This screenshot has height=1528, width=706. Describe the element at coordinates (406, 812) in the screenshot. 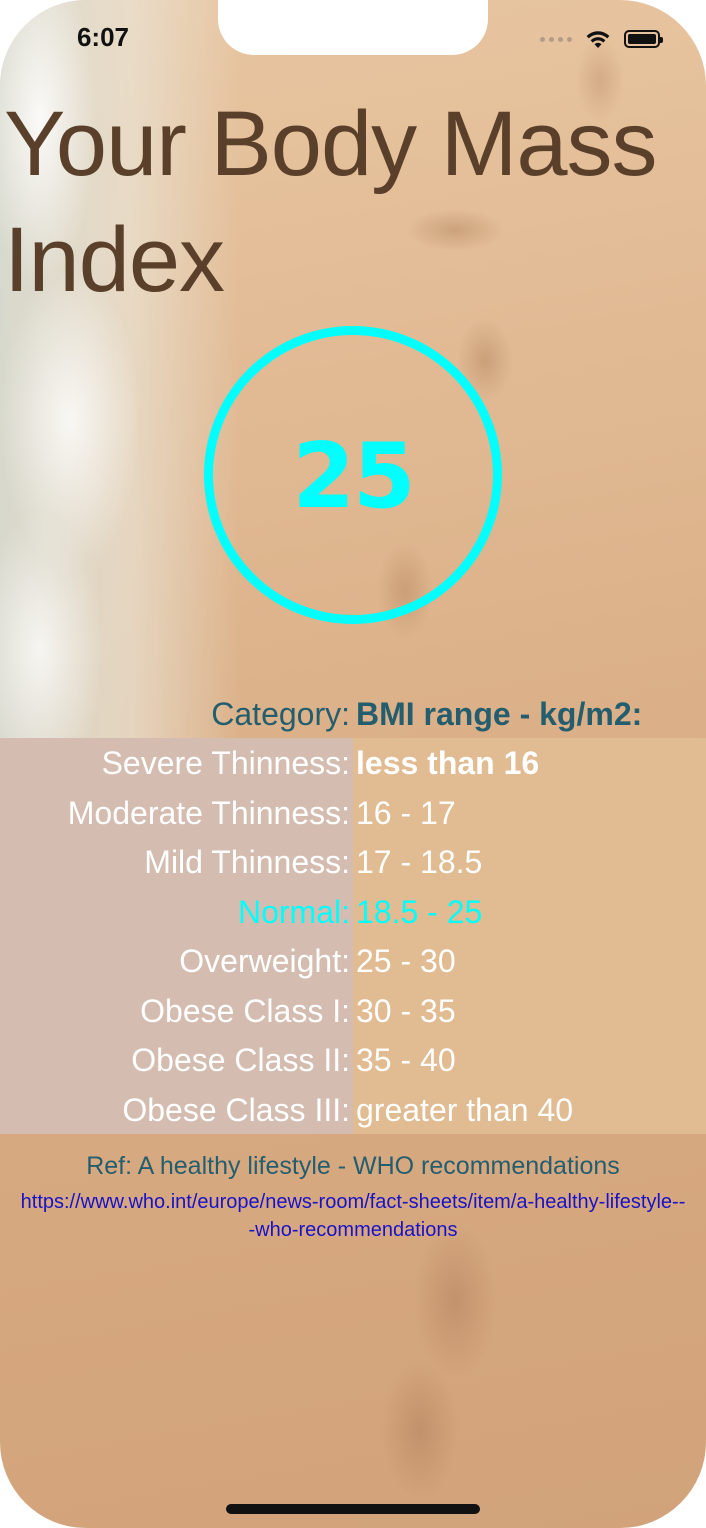

I see `row-range: 16 - 17` at that location.